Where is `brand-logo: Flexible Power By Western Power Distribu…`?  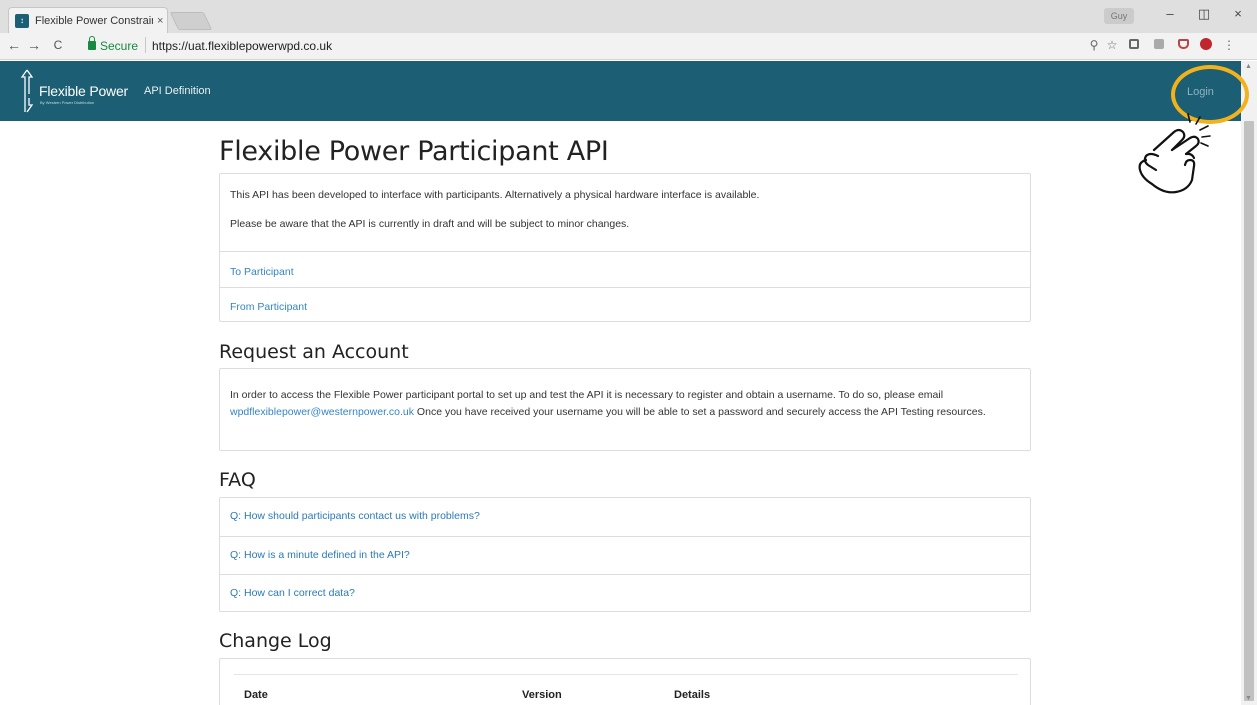 brand-logo: Flexible Power By Western Power Distribu… is located at coordinates (73, 91).